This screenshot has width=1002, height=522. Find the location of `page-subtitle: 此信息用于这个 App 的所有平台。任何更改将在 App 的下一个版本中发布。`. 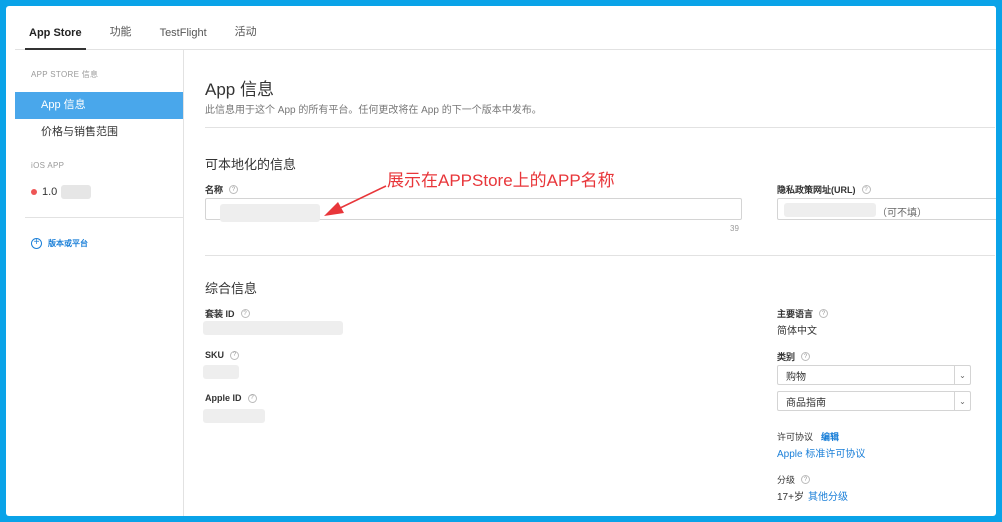

page-subtitle: 此信息用于这个 App 的所有平台。任何更改将在 App 的下一个版本中发布。 is located at coordinates (373, 110).